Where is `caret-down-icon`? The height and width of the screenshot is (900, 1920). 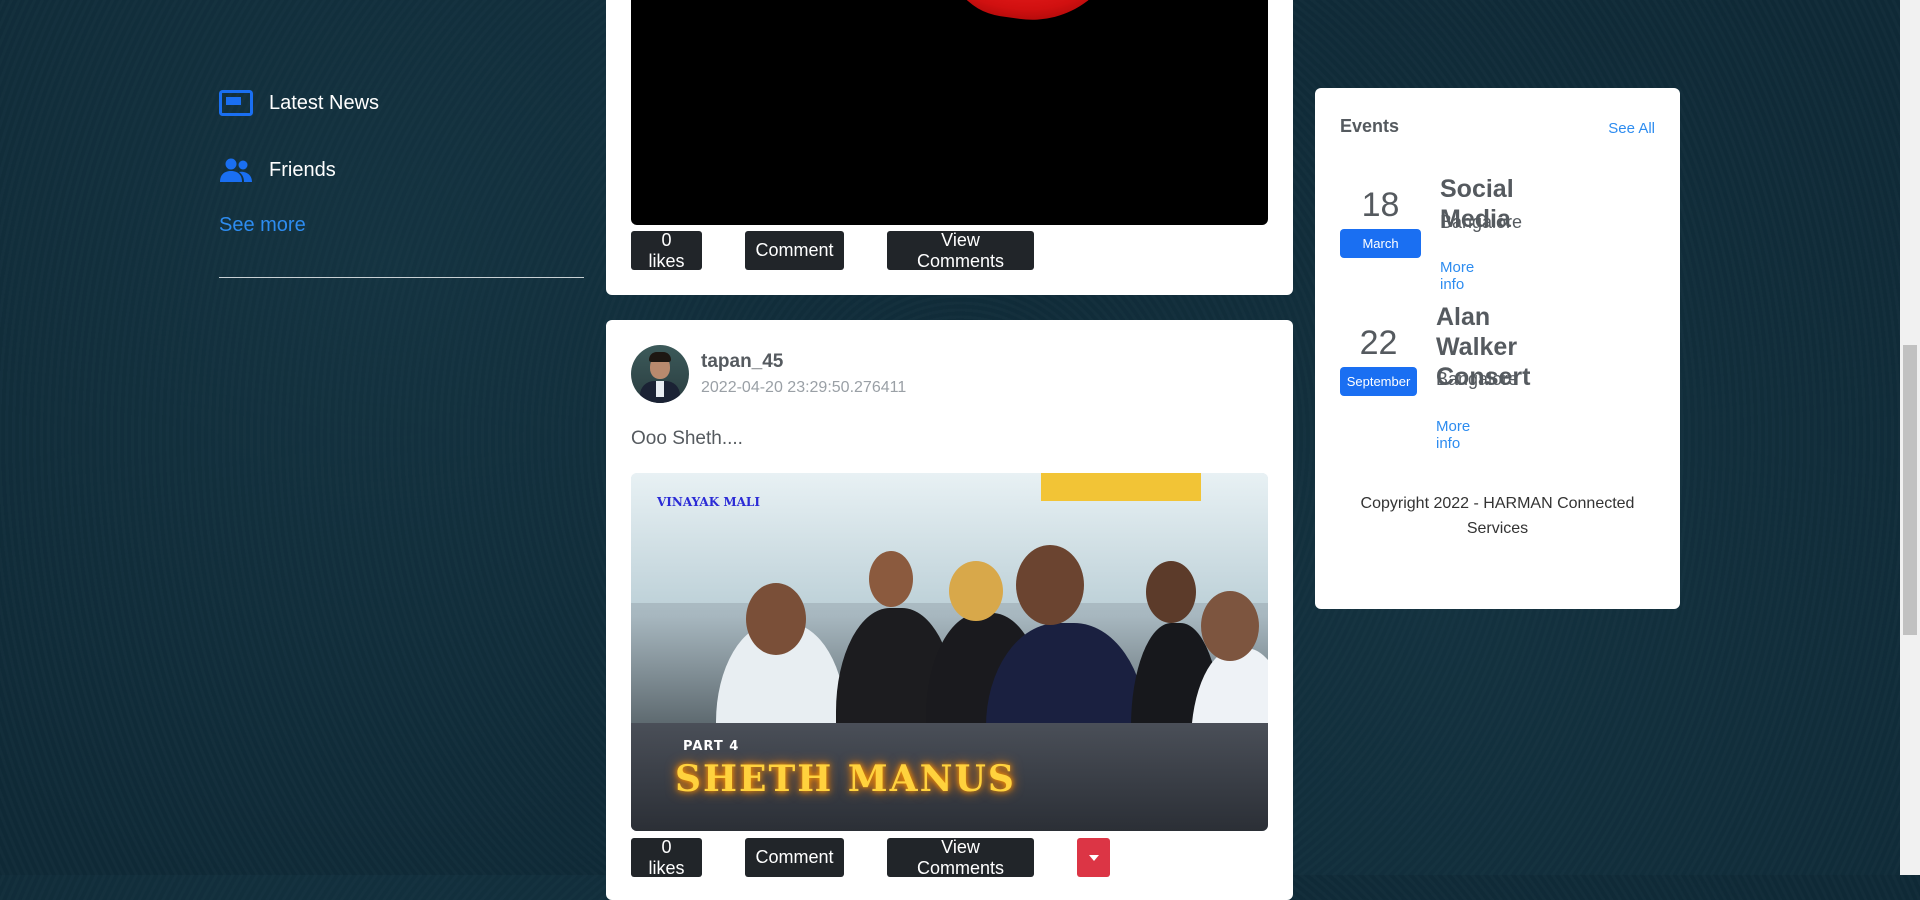 caret-down-icon is located at coordinates (1093, 857).